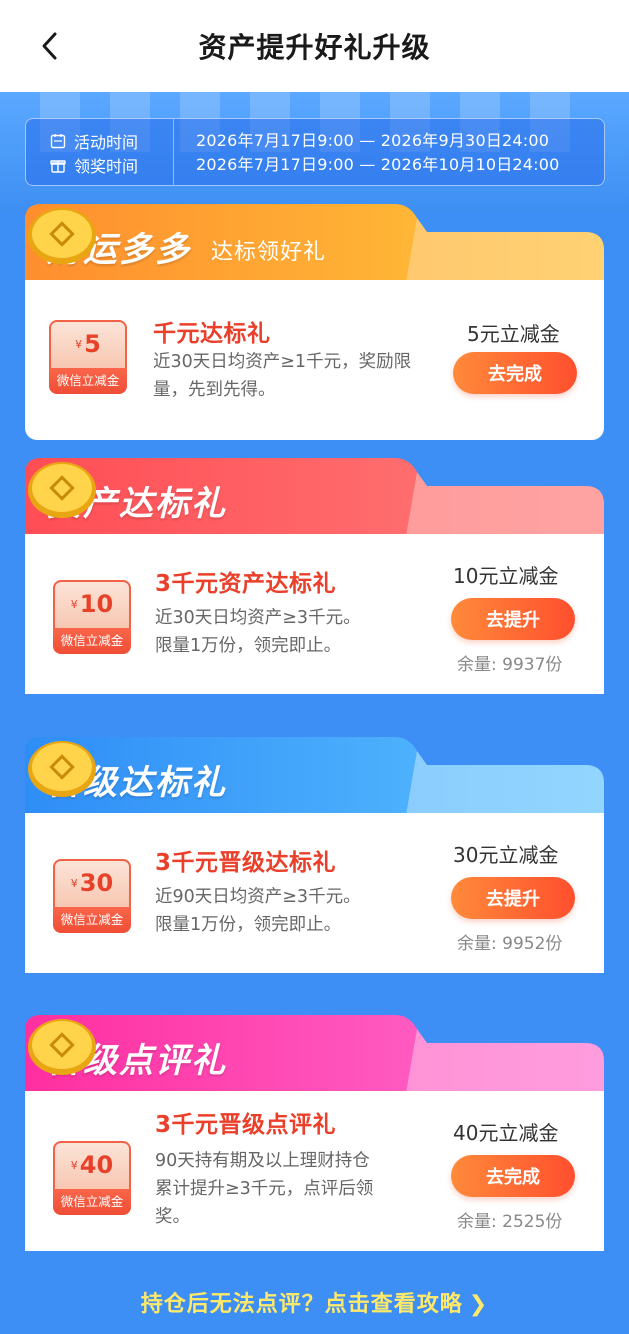 The width and height of the screenshot is (629, 1334). Describe the element at coordinates (513, 334) in the screenshot. I see `reward-label: 5元立减金` at that location.